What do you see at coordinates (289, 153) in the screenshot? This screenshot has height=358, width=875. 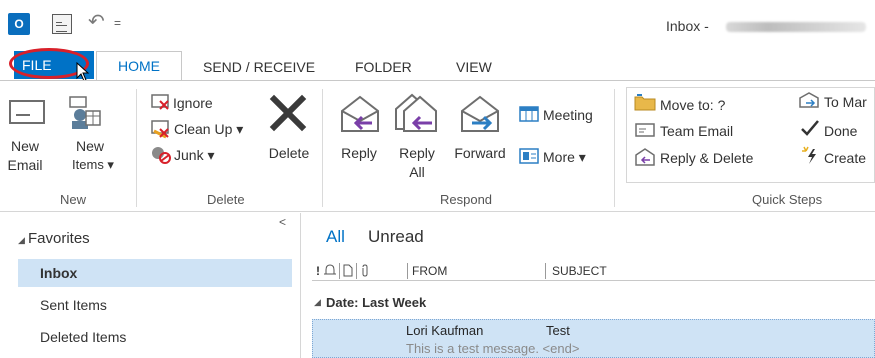 I see `delete-label: Delete` at bounding box center [289, 153].